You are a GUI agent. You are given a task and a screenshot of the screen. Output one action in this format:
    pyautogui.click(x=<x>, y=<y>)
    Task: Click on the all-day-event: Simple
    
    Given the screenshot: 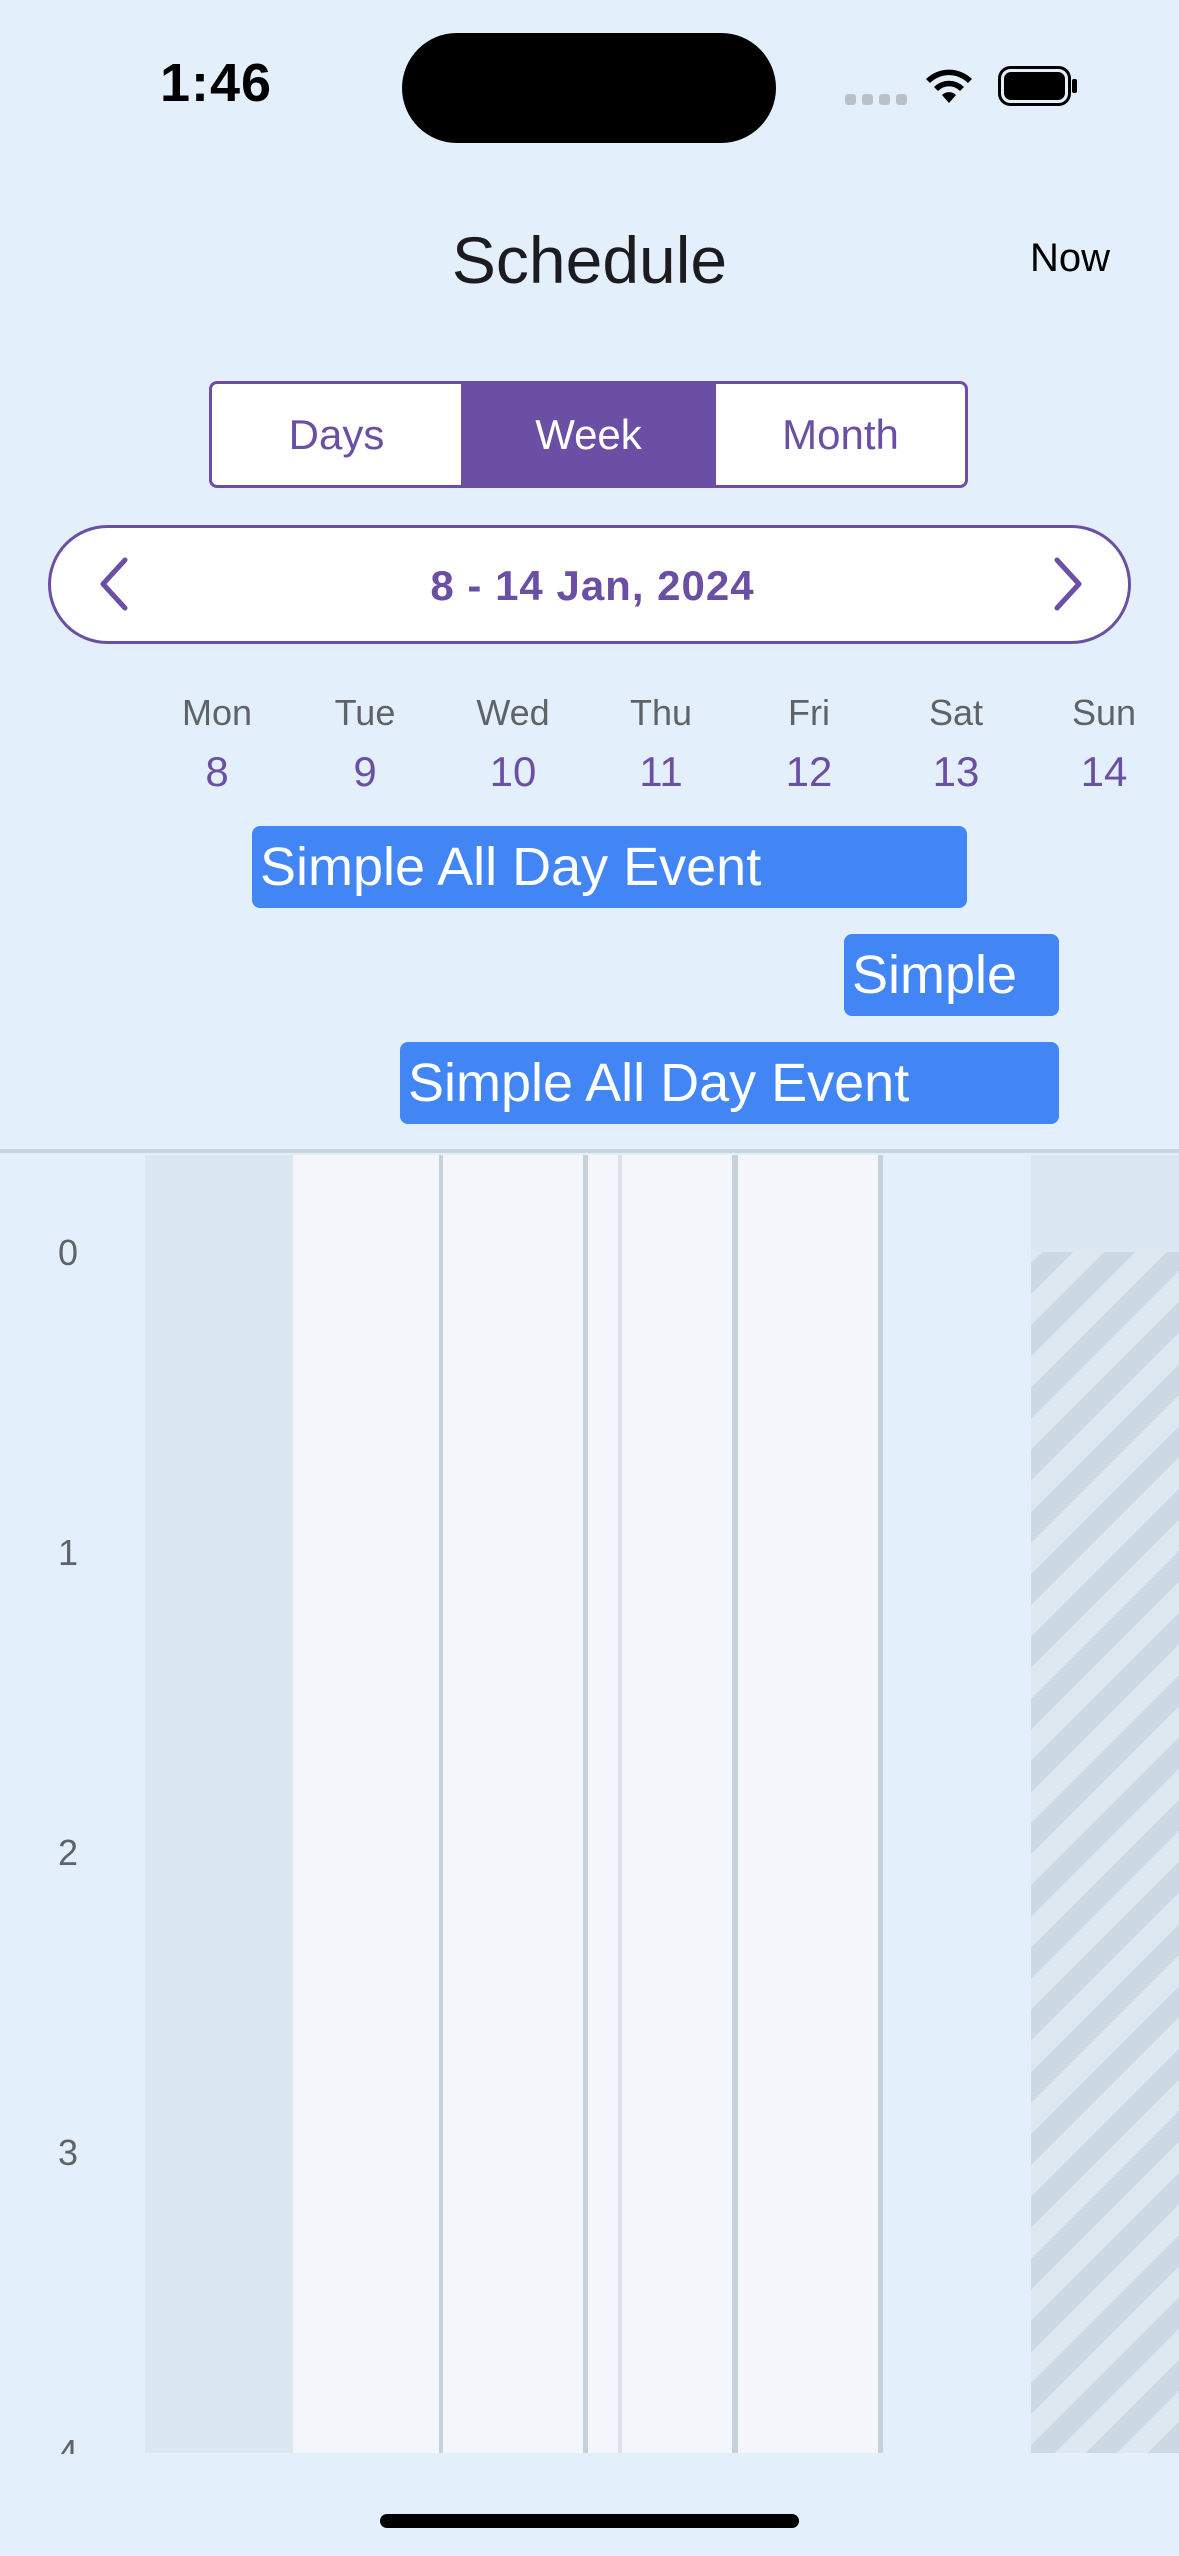 What is the action you would take?
    pyautogui.click(x=951, y=975)
    